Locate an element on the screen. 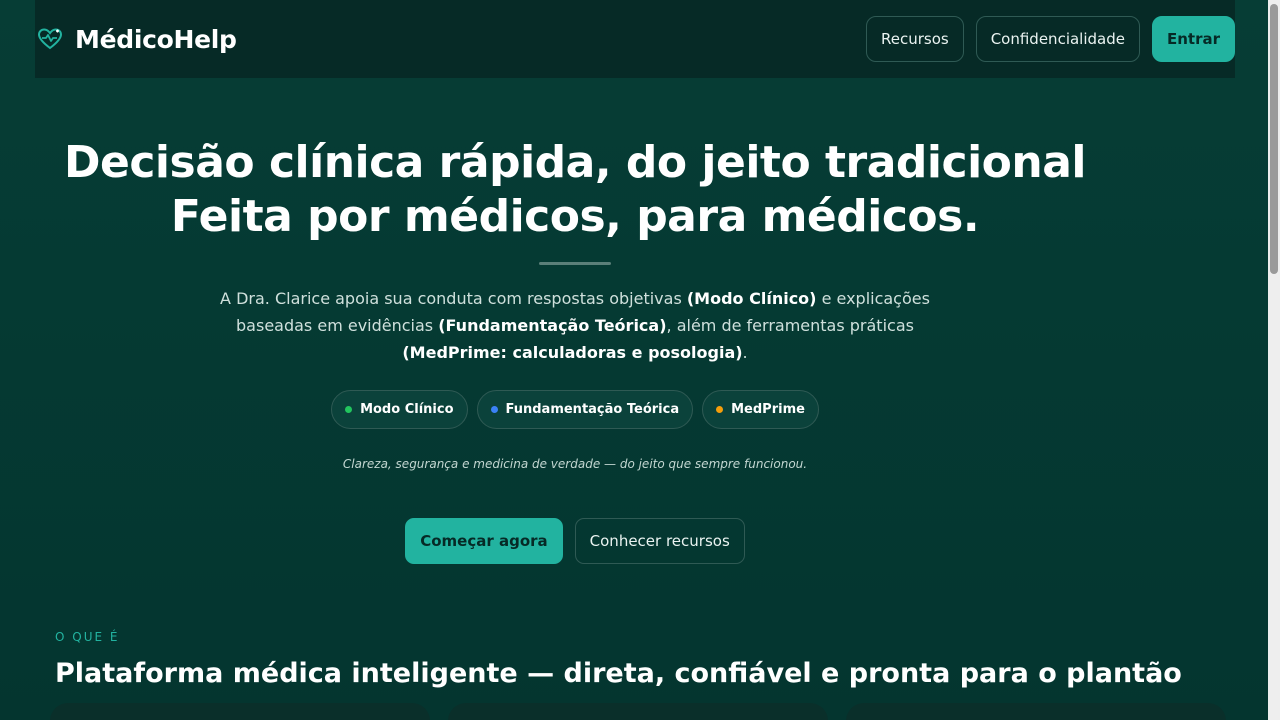 The width and height of the screenshot is (1280, 720). desc-bold-medprime: (MedPrime: calculadoras e posologia) is located at coordinates (572, 352).